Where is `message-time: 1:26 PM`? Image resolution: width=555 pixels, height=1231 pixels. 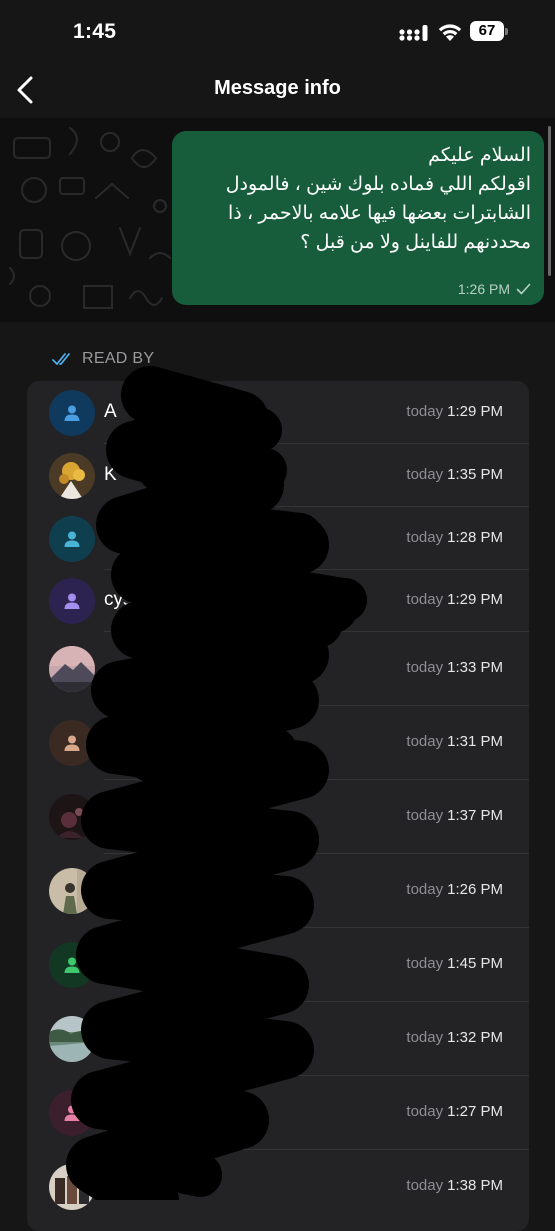 message-time: 1:26 PM is located at coordinates (483, 289).